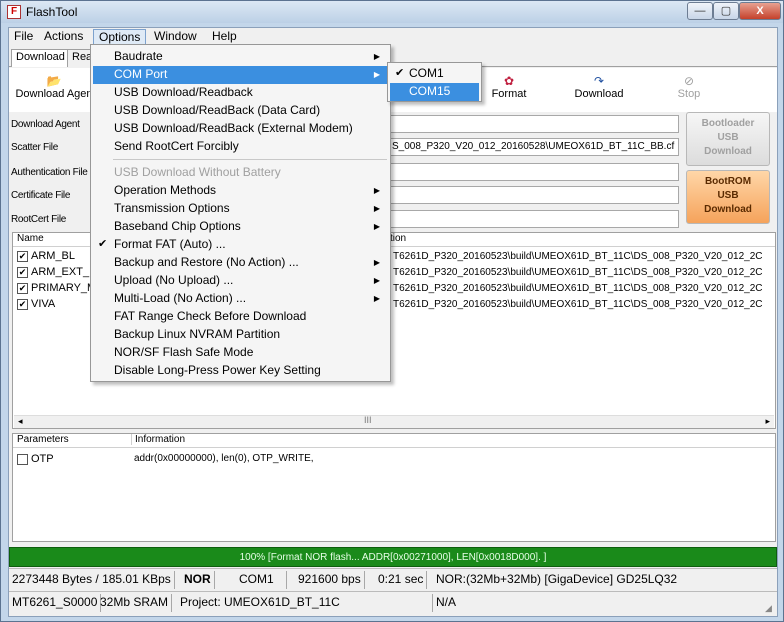  Describe the element at coordinates (401, 580) in the screenshot. I see `status-time: 0:21 sec` at that location.